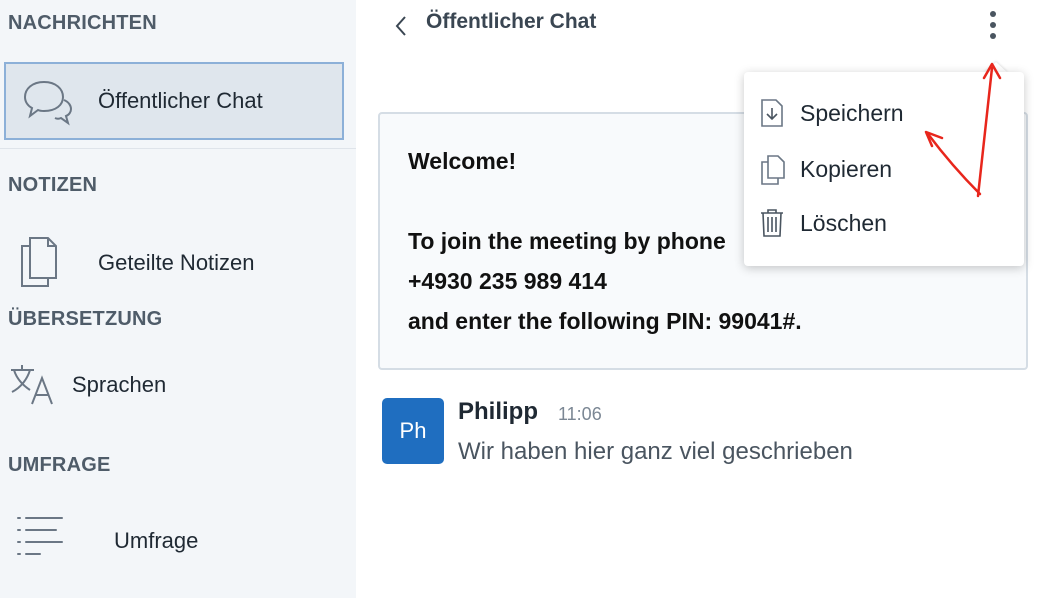 This screenshot has height=598, width=1038. I want to click on sidebar-item-poll: Umfrage, so click(174, 539).